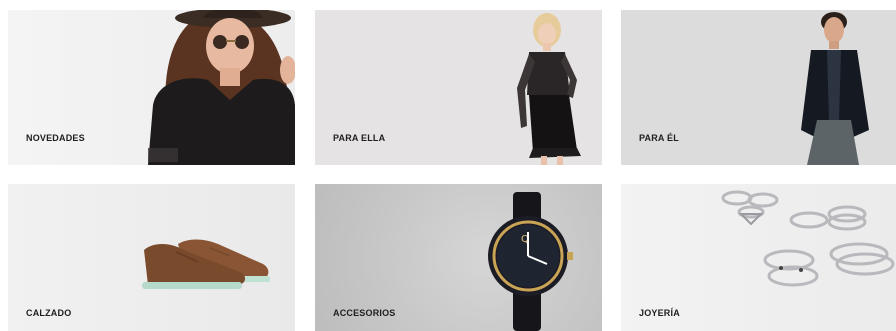 This screenshot has width=896, height=331. I want to click on category-tile-accesorios: Q ACCESORIOS, so click(458, 257).